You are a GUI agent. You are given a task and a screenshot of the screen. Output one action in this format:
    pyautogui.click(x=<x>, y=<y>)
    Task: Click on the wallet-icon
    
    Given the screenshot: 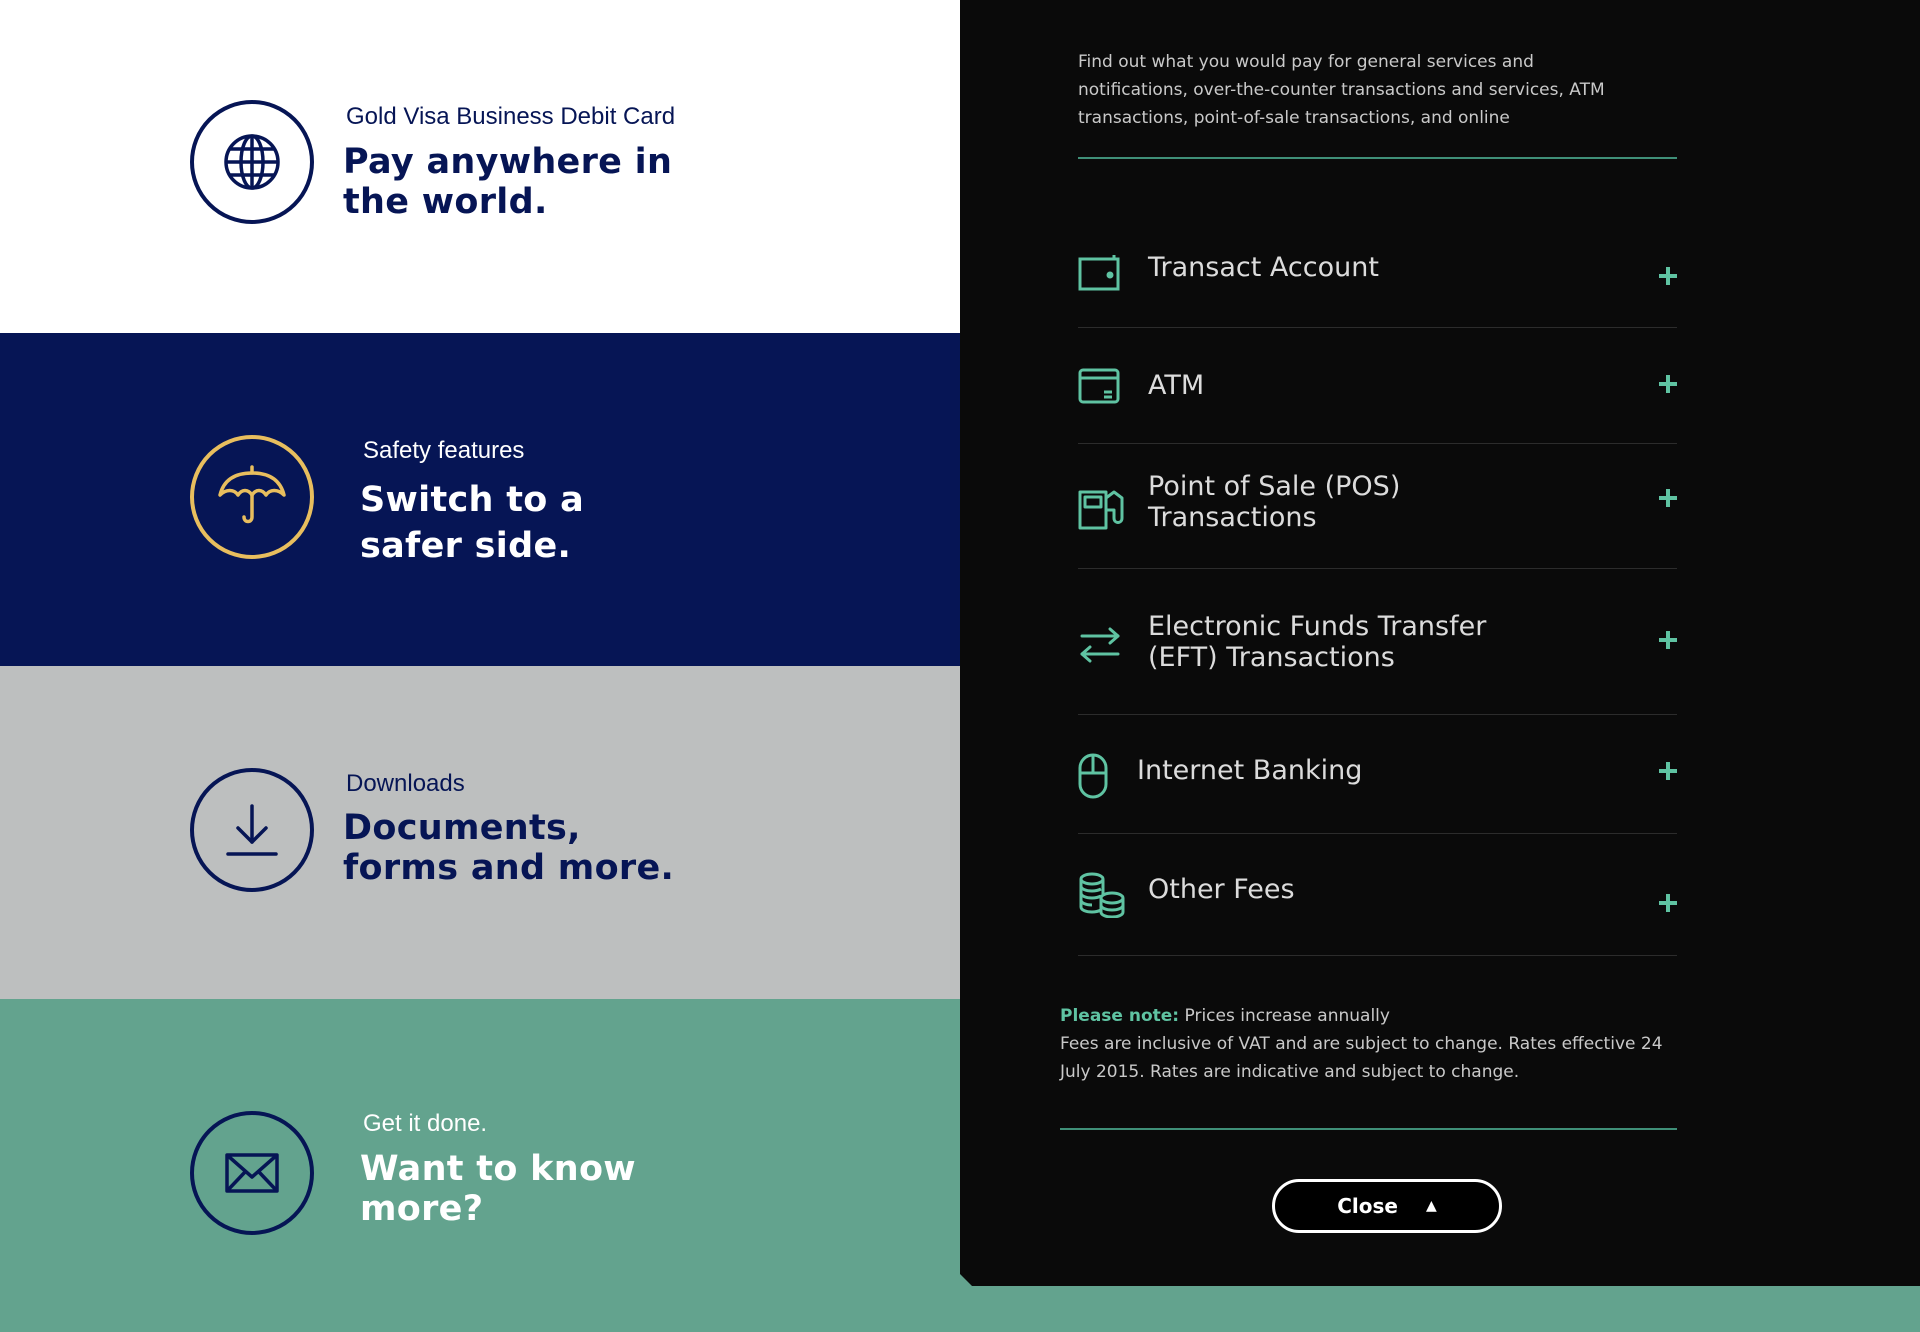 What is the action you would take?
    pyautogui.click(x=1099, y=274)
    